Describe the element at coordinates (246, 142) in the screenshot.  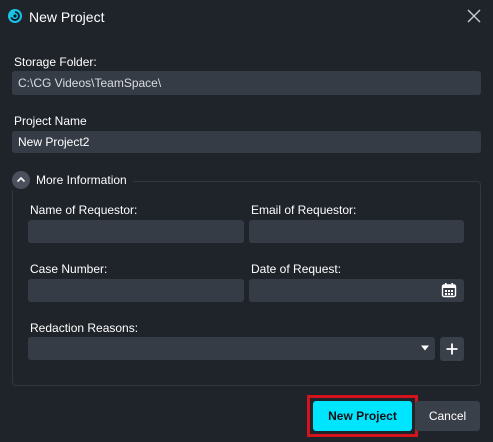
I see `project-name-input: New Project2` at that location.